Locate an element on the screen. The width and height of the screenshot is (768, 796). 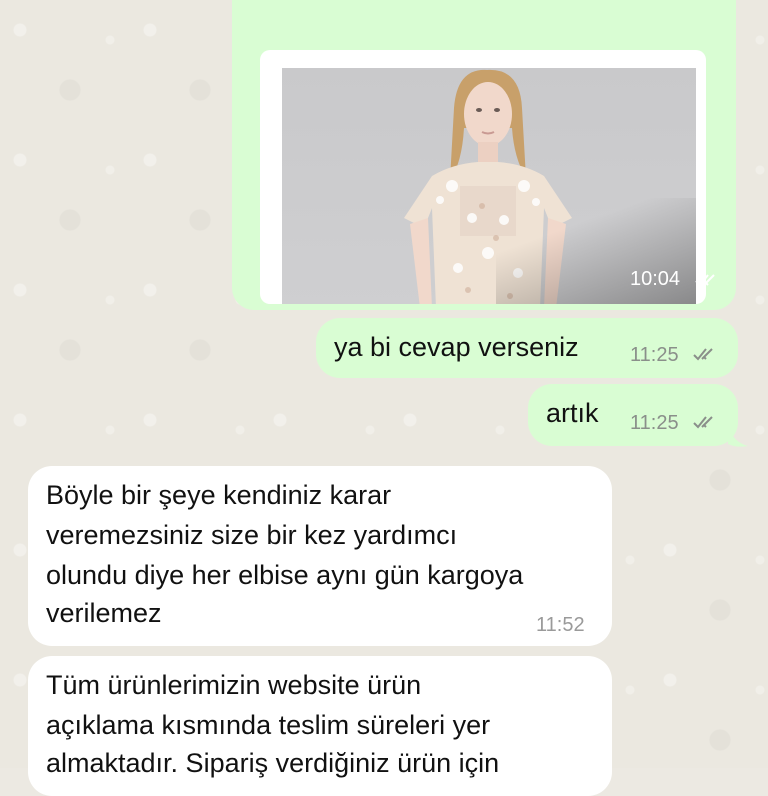
message-line: Böyle bir şeye kendiniz karar is located at coordinates (219, 495).